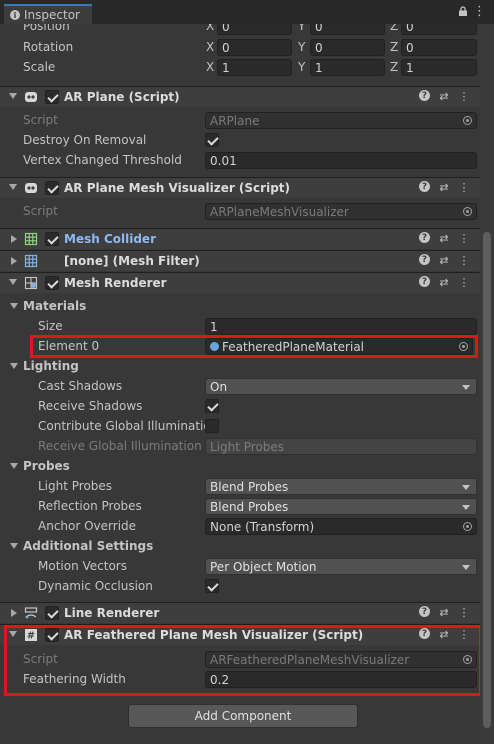 This screenshot has height=744, width=494. I want to click on scrollbar-thumb, so click(487, 480).